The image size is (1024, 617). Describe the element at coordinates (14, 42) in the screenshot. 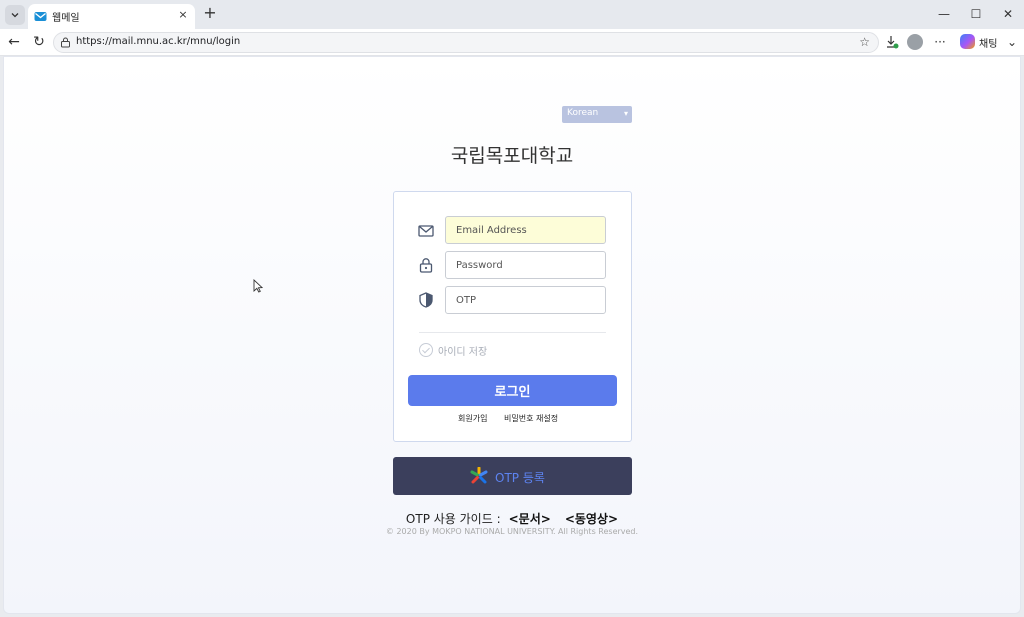

I see `back-button: ←` at that location.